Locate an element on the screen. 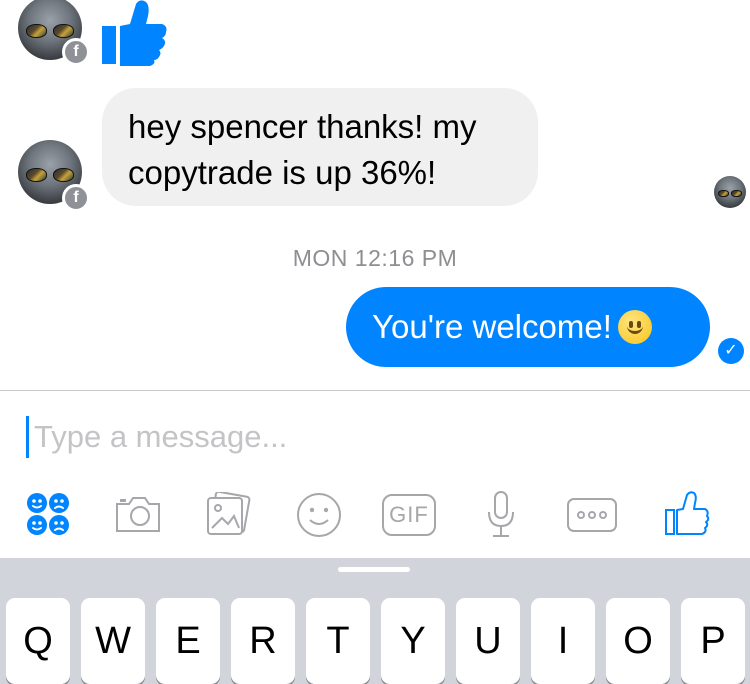 The height and width of the screenshot is (684, 750). emoji-icon is located at coordinates (319, 515).